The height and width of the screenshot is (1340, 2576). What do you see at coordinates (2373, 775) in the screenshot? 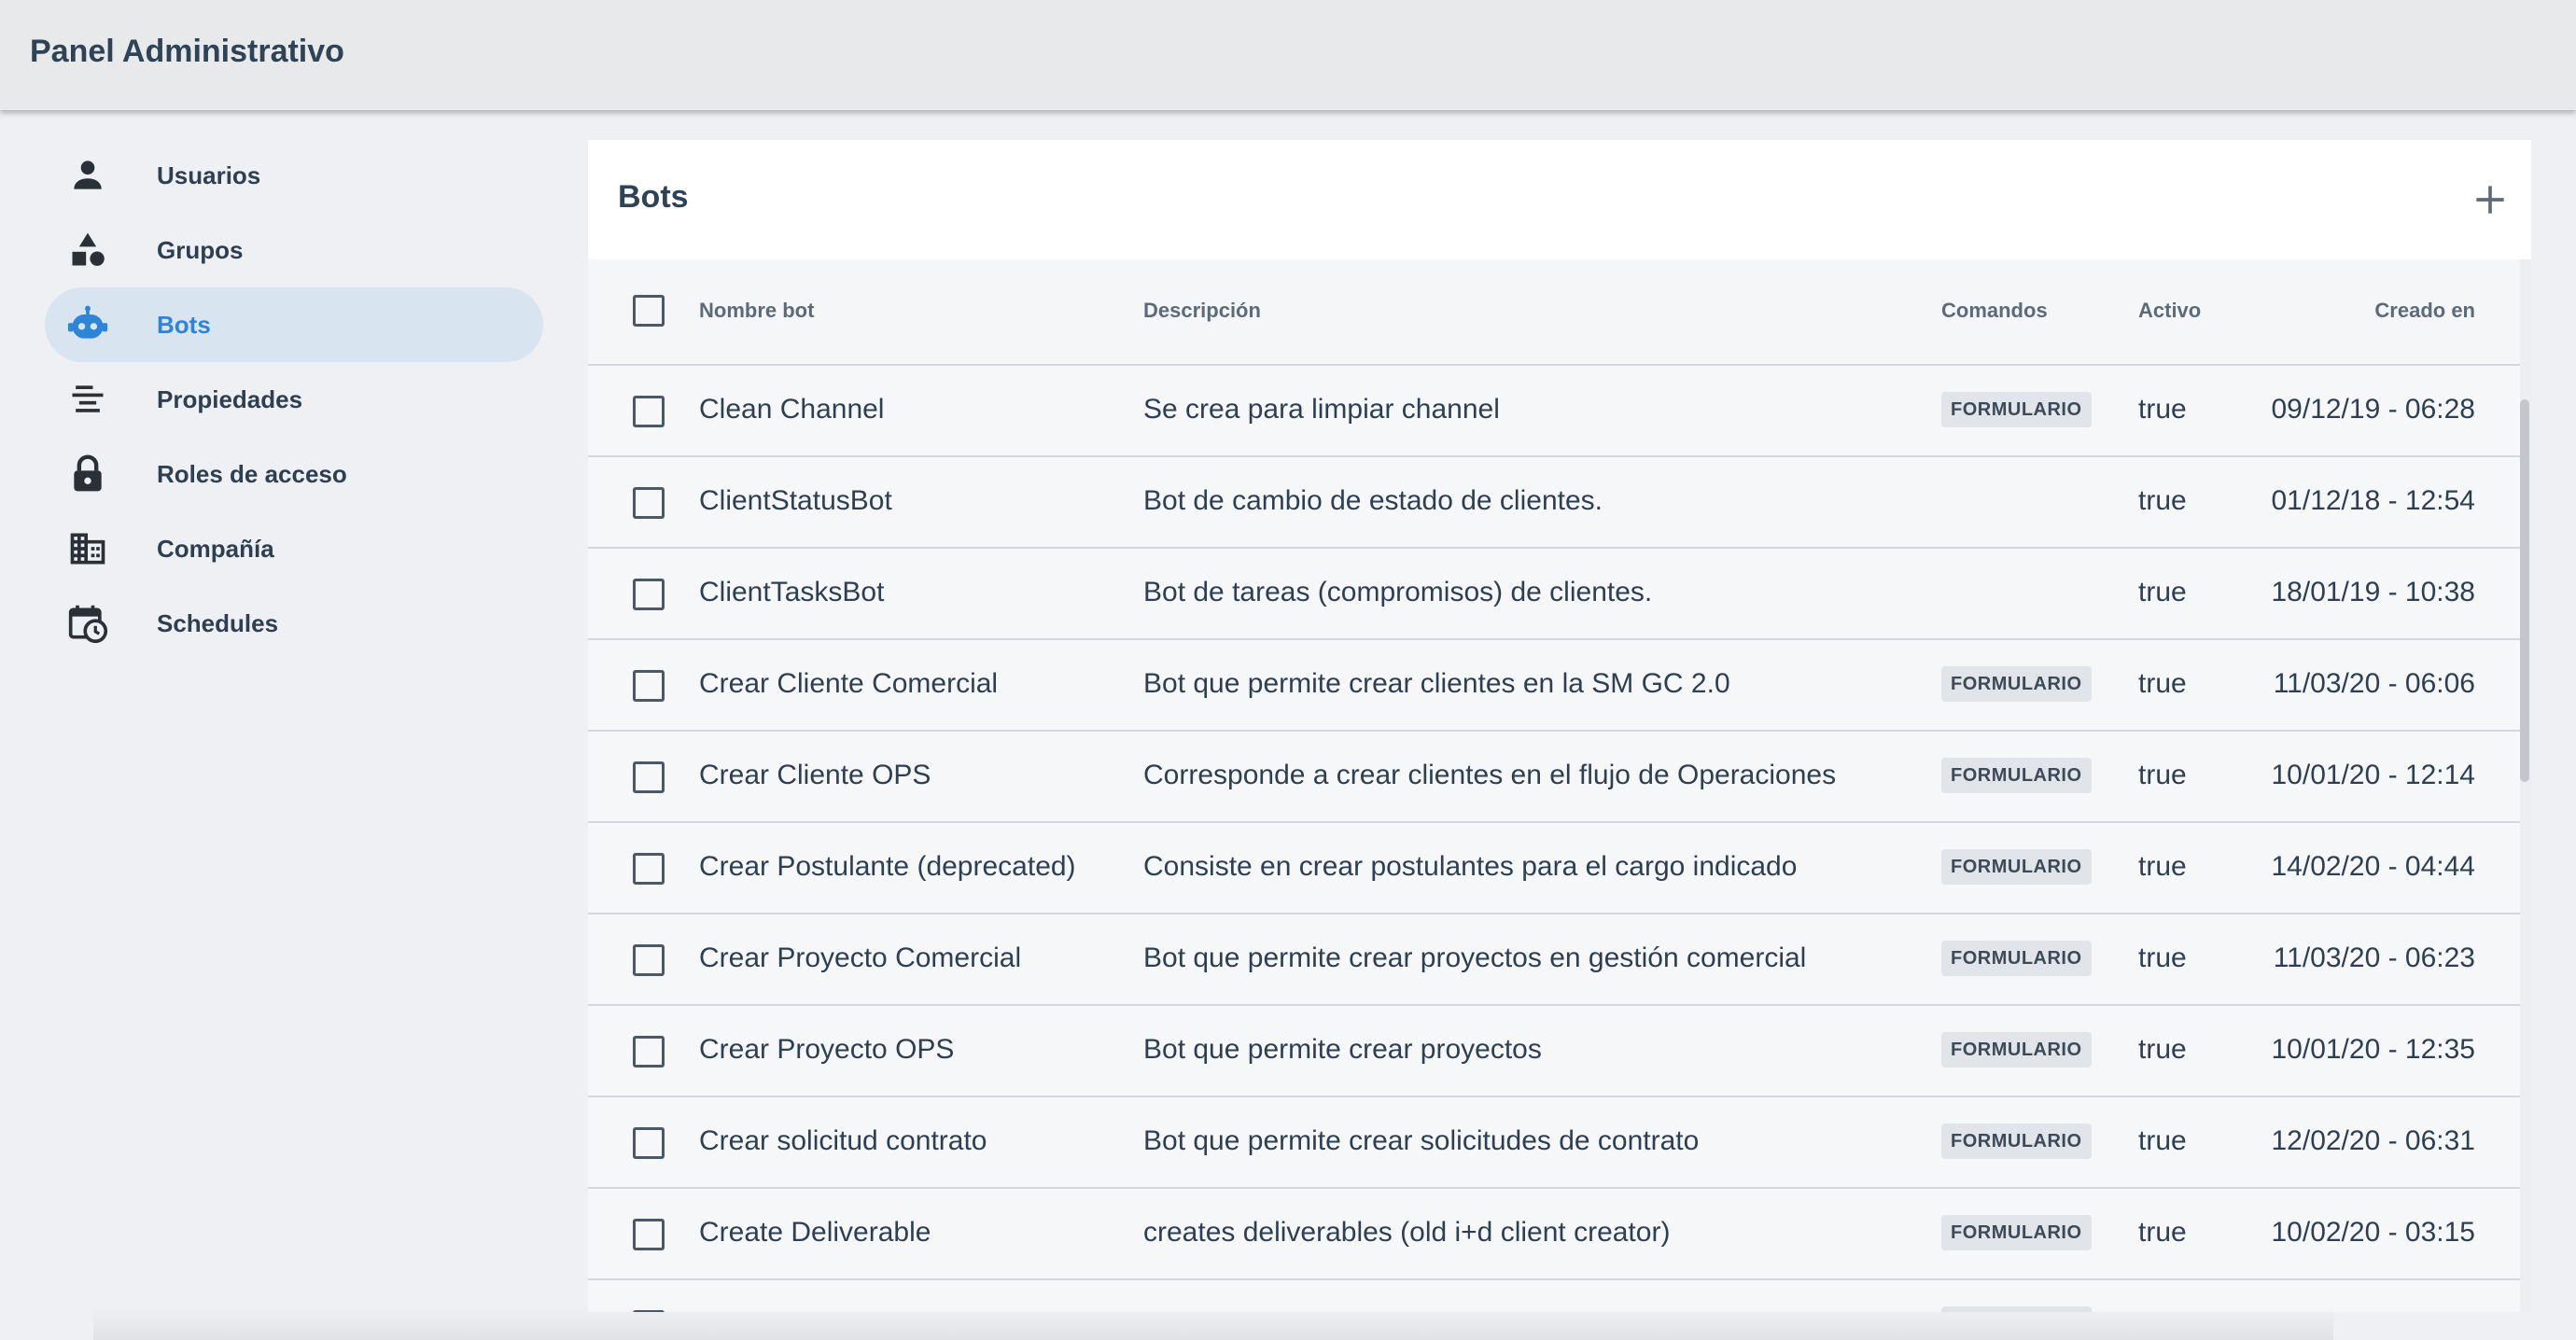
I see `bot-created: 10/01/20 - 12:14` at bounding box center [2373, 775].